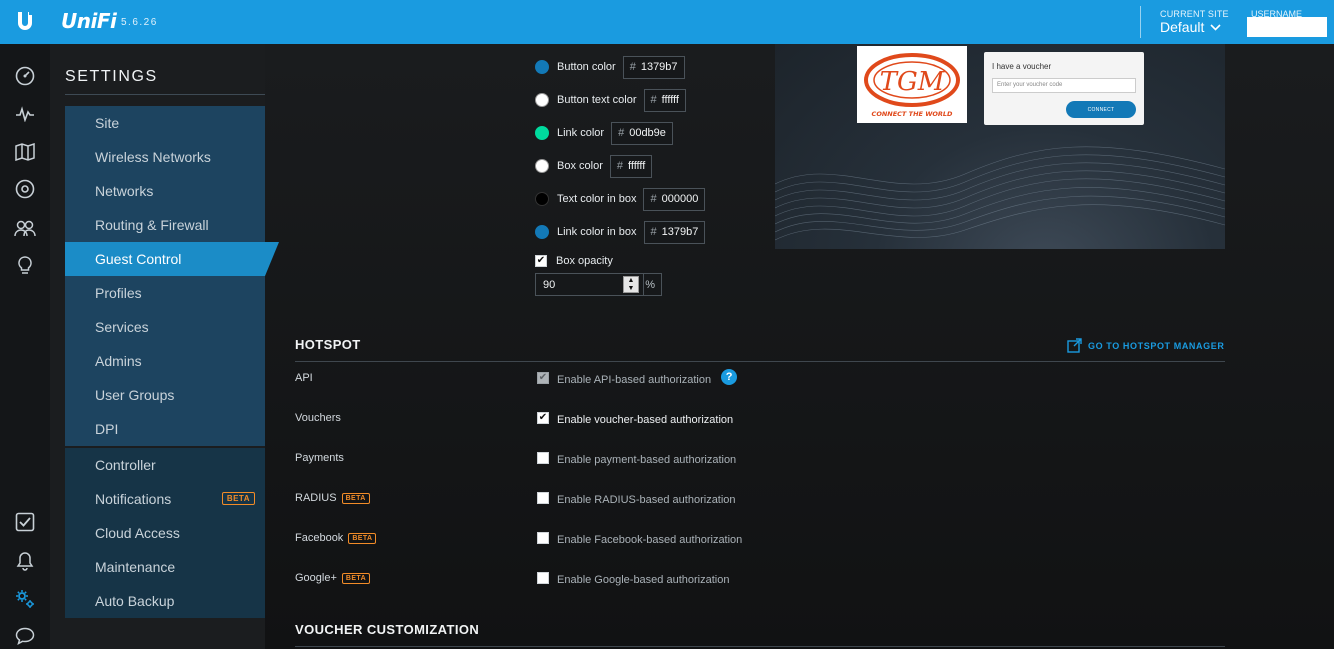  Describe the element at coordinates (111, 76) in the screenshot. I see `settings-title: SETTINGS` at that location.